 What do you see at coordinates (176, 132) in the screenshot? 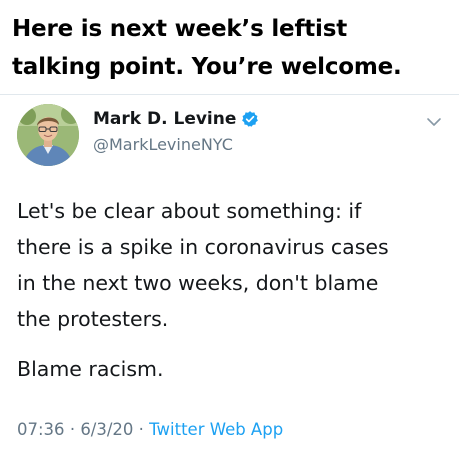
I see `tweet-author: Mark D. Levine @MarkLevineNYC` at bounding box center [176, 132].